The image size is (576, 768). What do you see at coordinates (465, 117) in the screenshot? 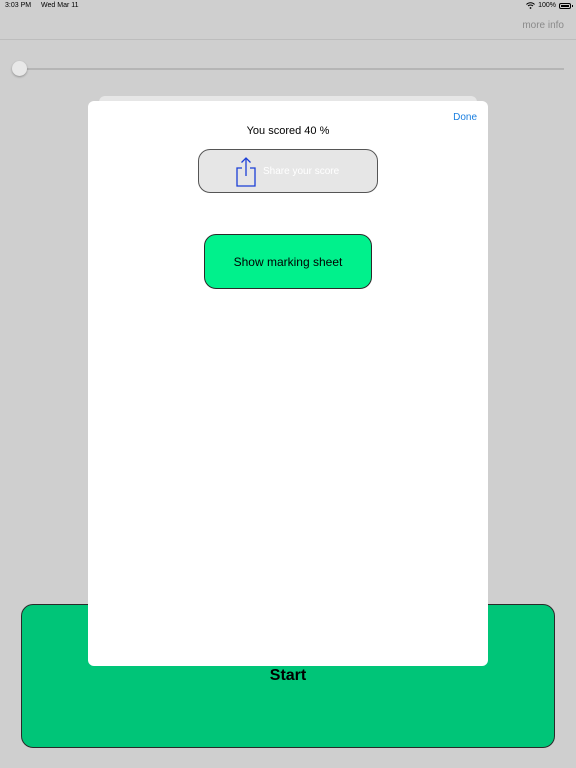
I see `done-button: Done` at bounding box center [465, 117].